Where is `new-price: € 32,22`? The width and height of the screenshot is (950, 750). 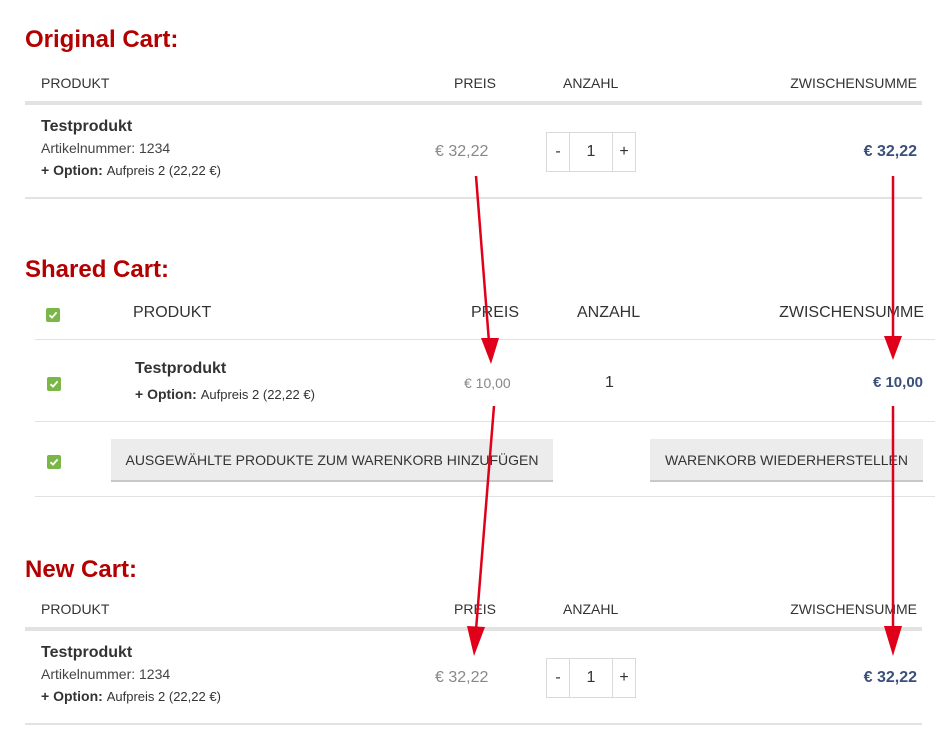 new-price: € 32,22 is located at coordinates (462, 677).